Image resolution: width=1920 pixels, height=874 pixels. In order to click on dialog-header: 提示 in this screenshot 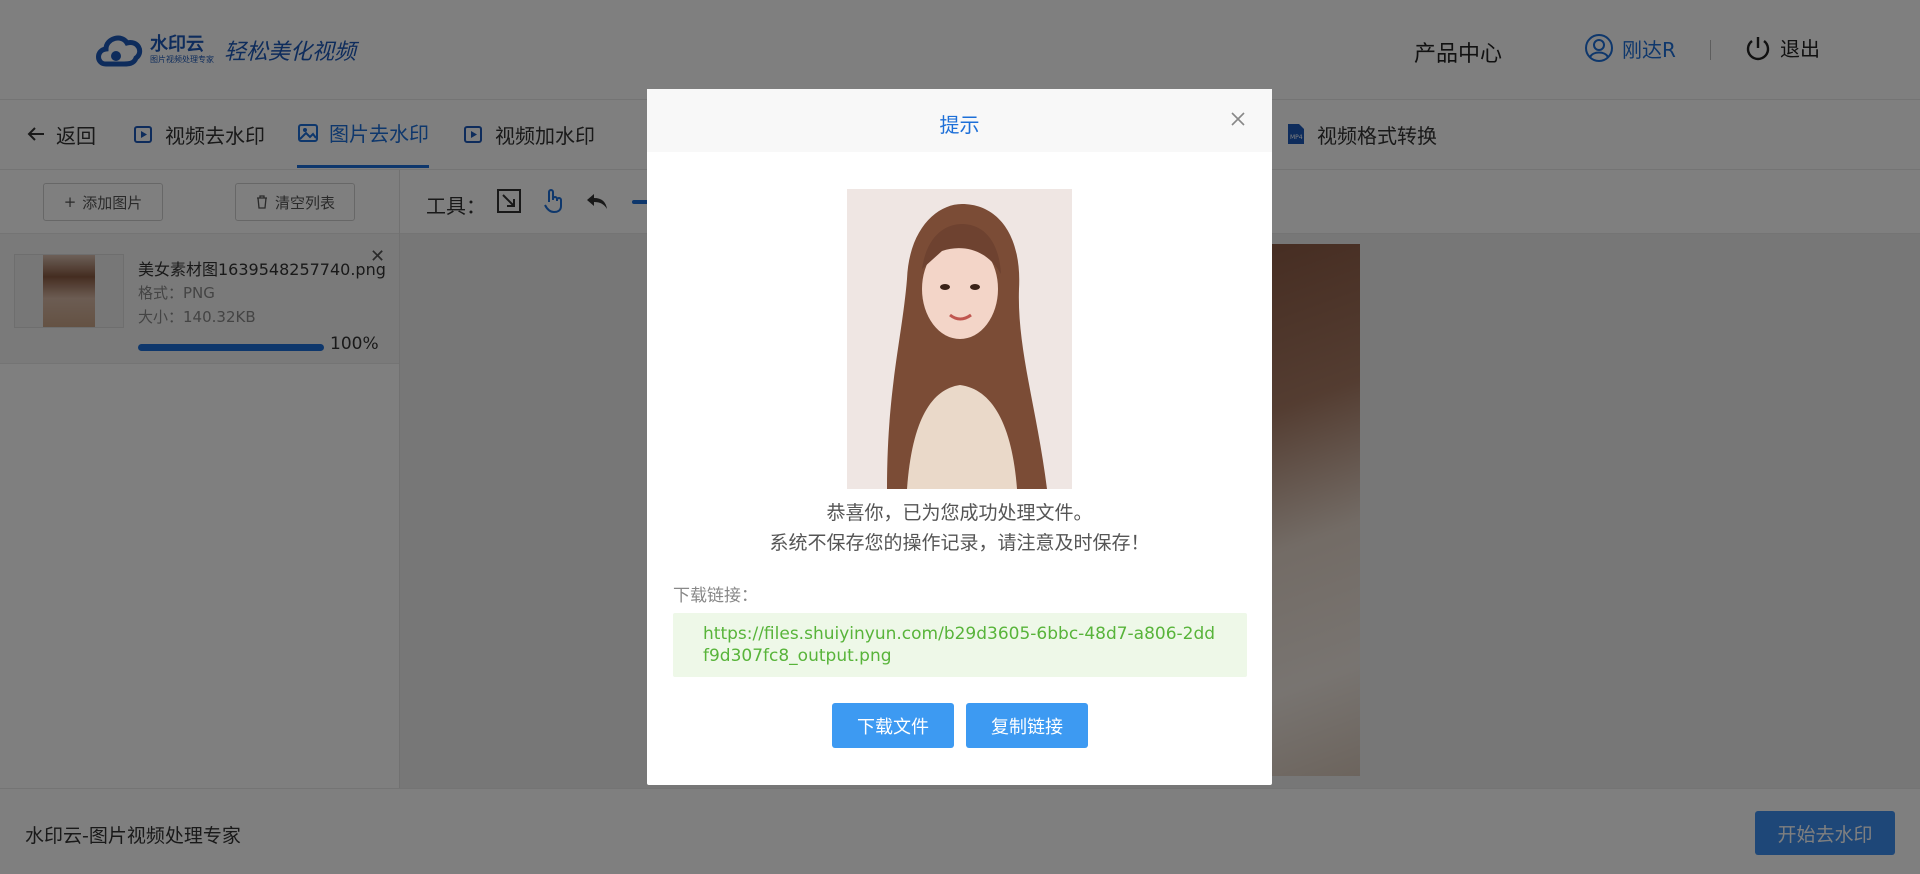, I will do `click(959, 120)`.